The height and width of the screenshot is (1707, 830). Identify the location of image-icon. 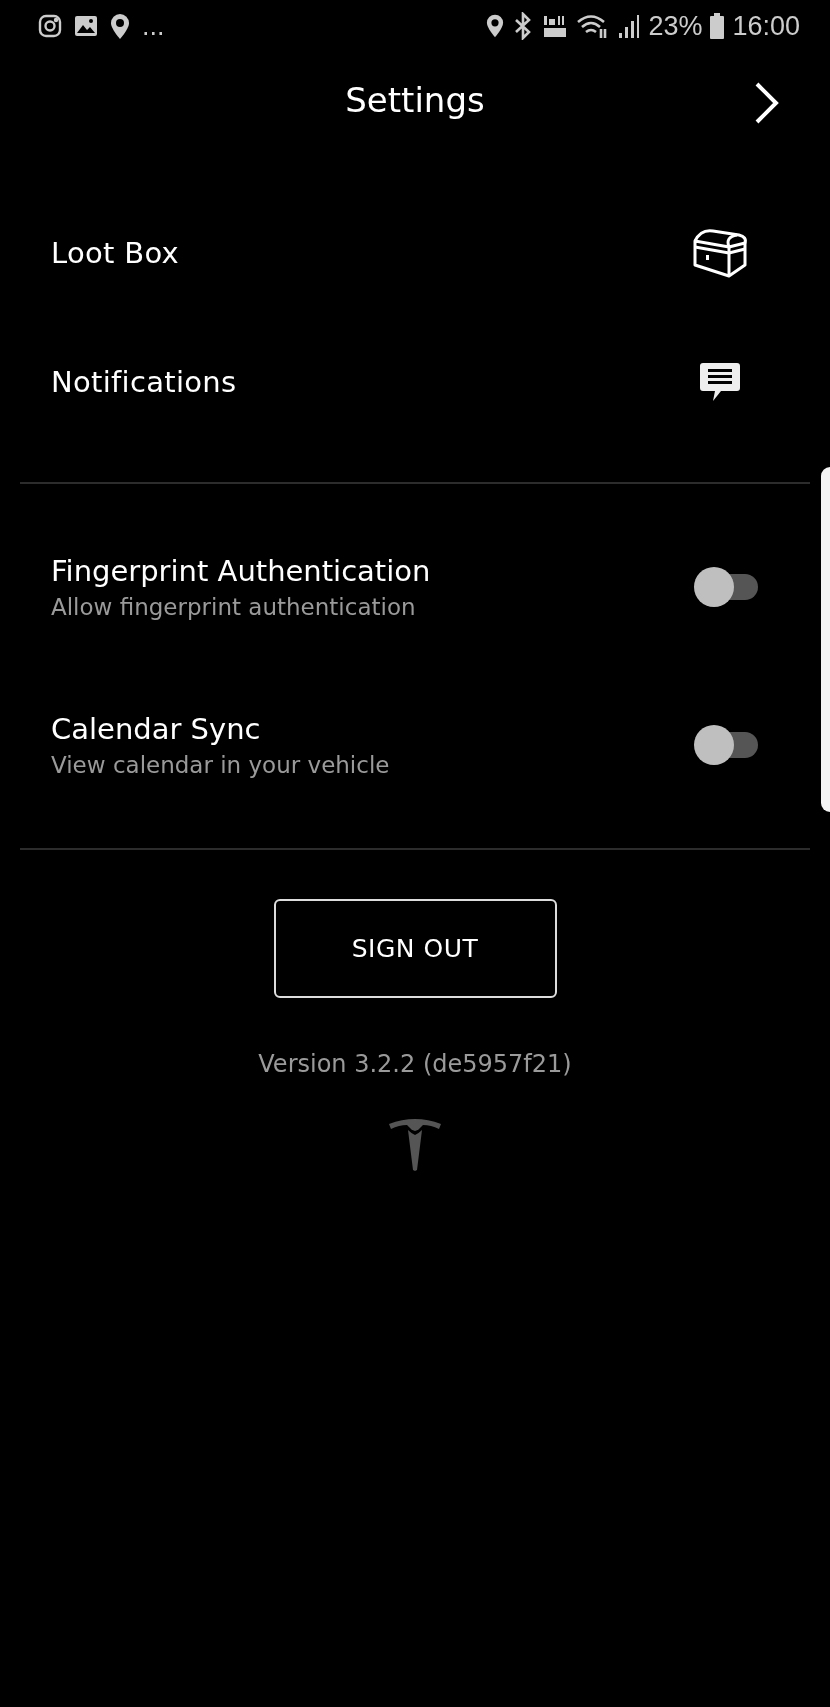
(86, 26).